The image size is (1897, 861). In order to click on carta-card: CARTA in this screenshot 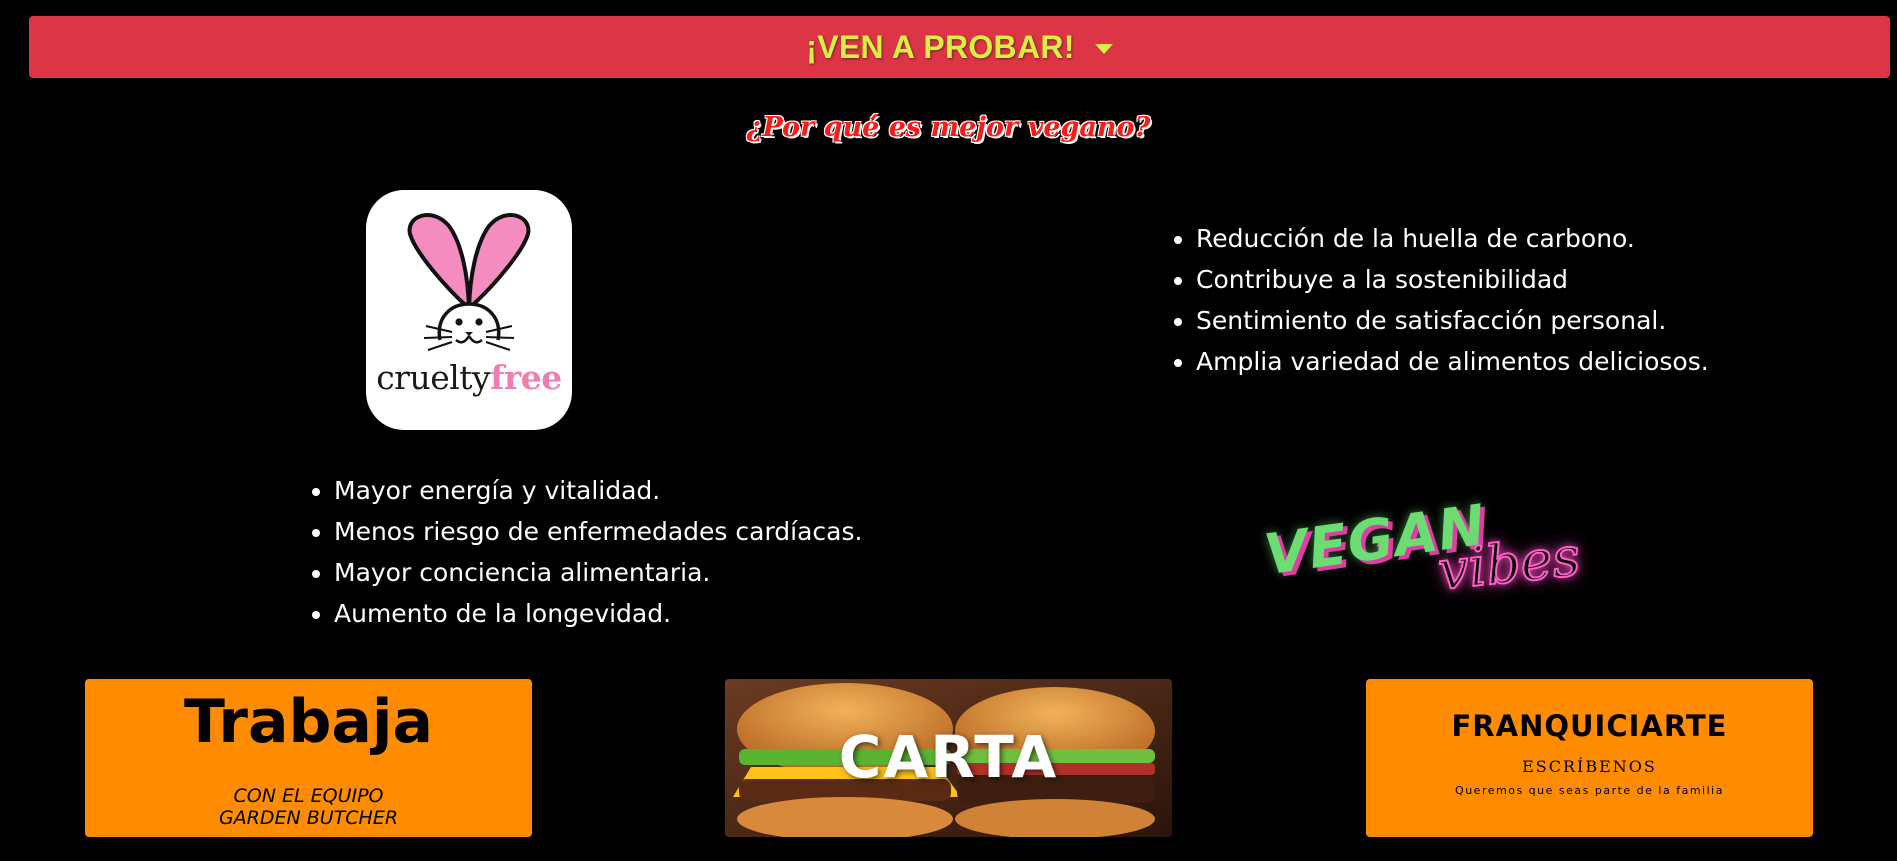, I will do `click(948, 758)`.